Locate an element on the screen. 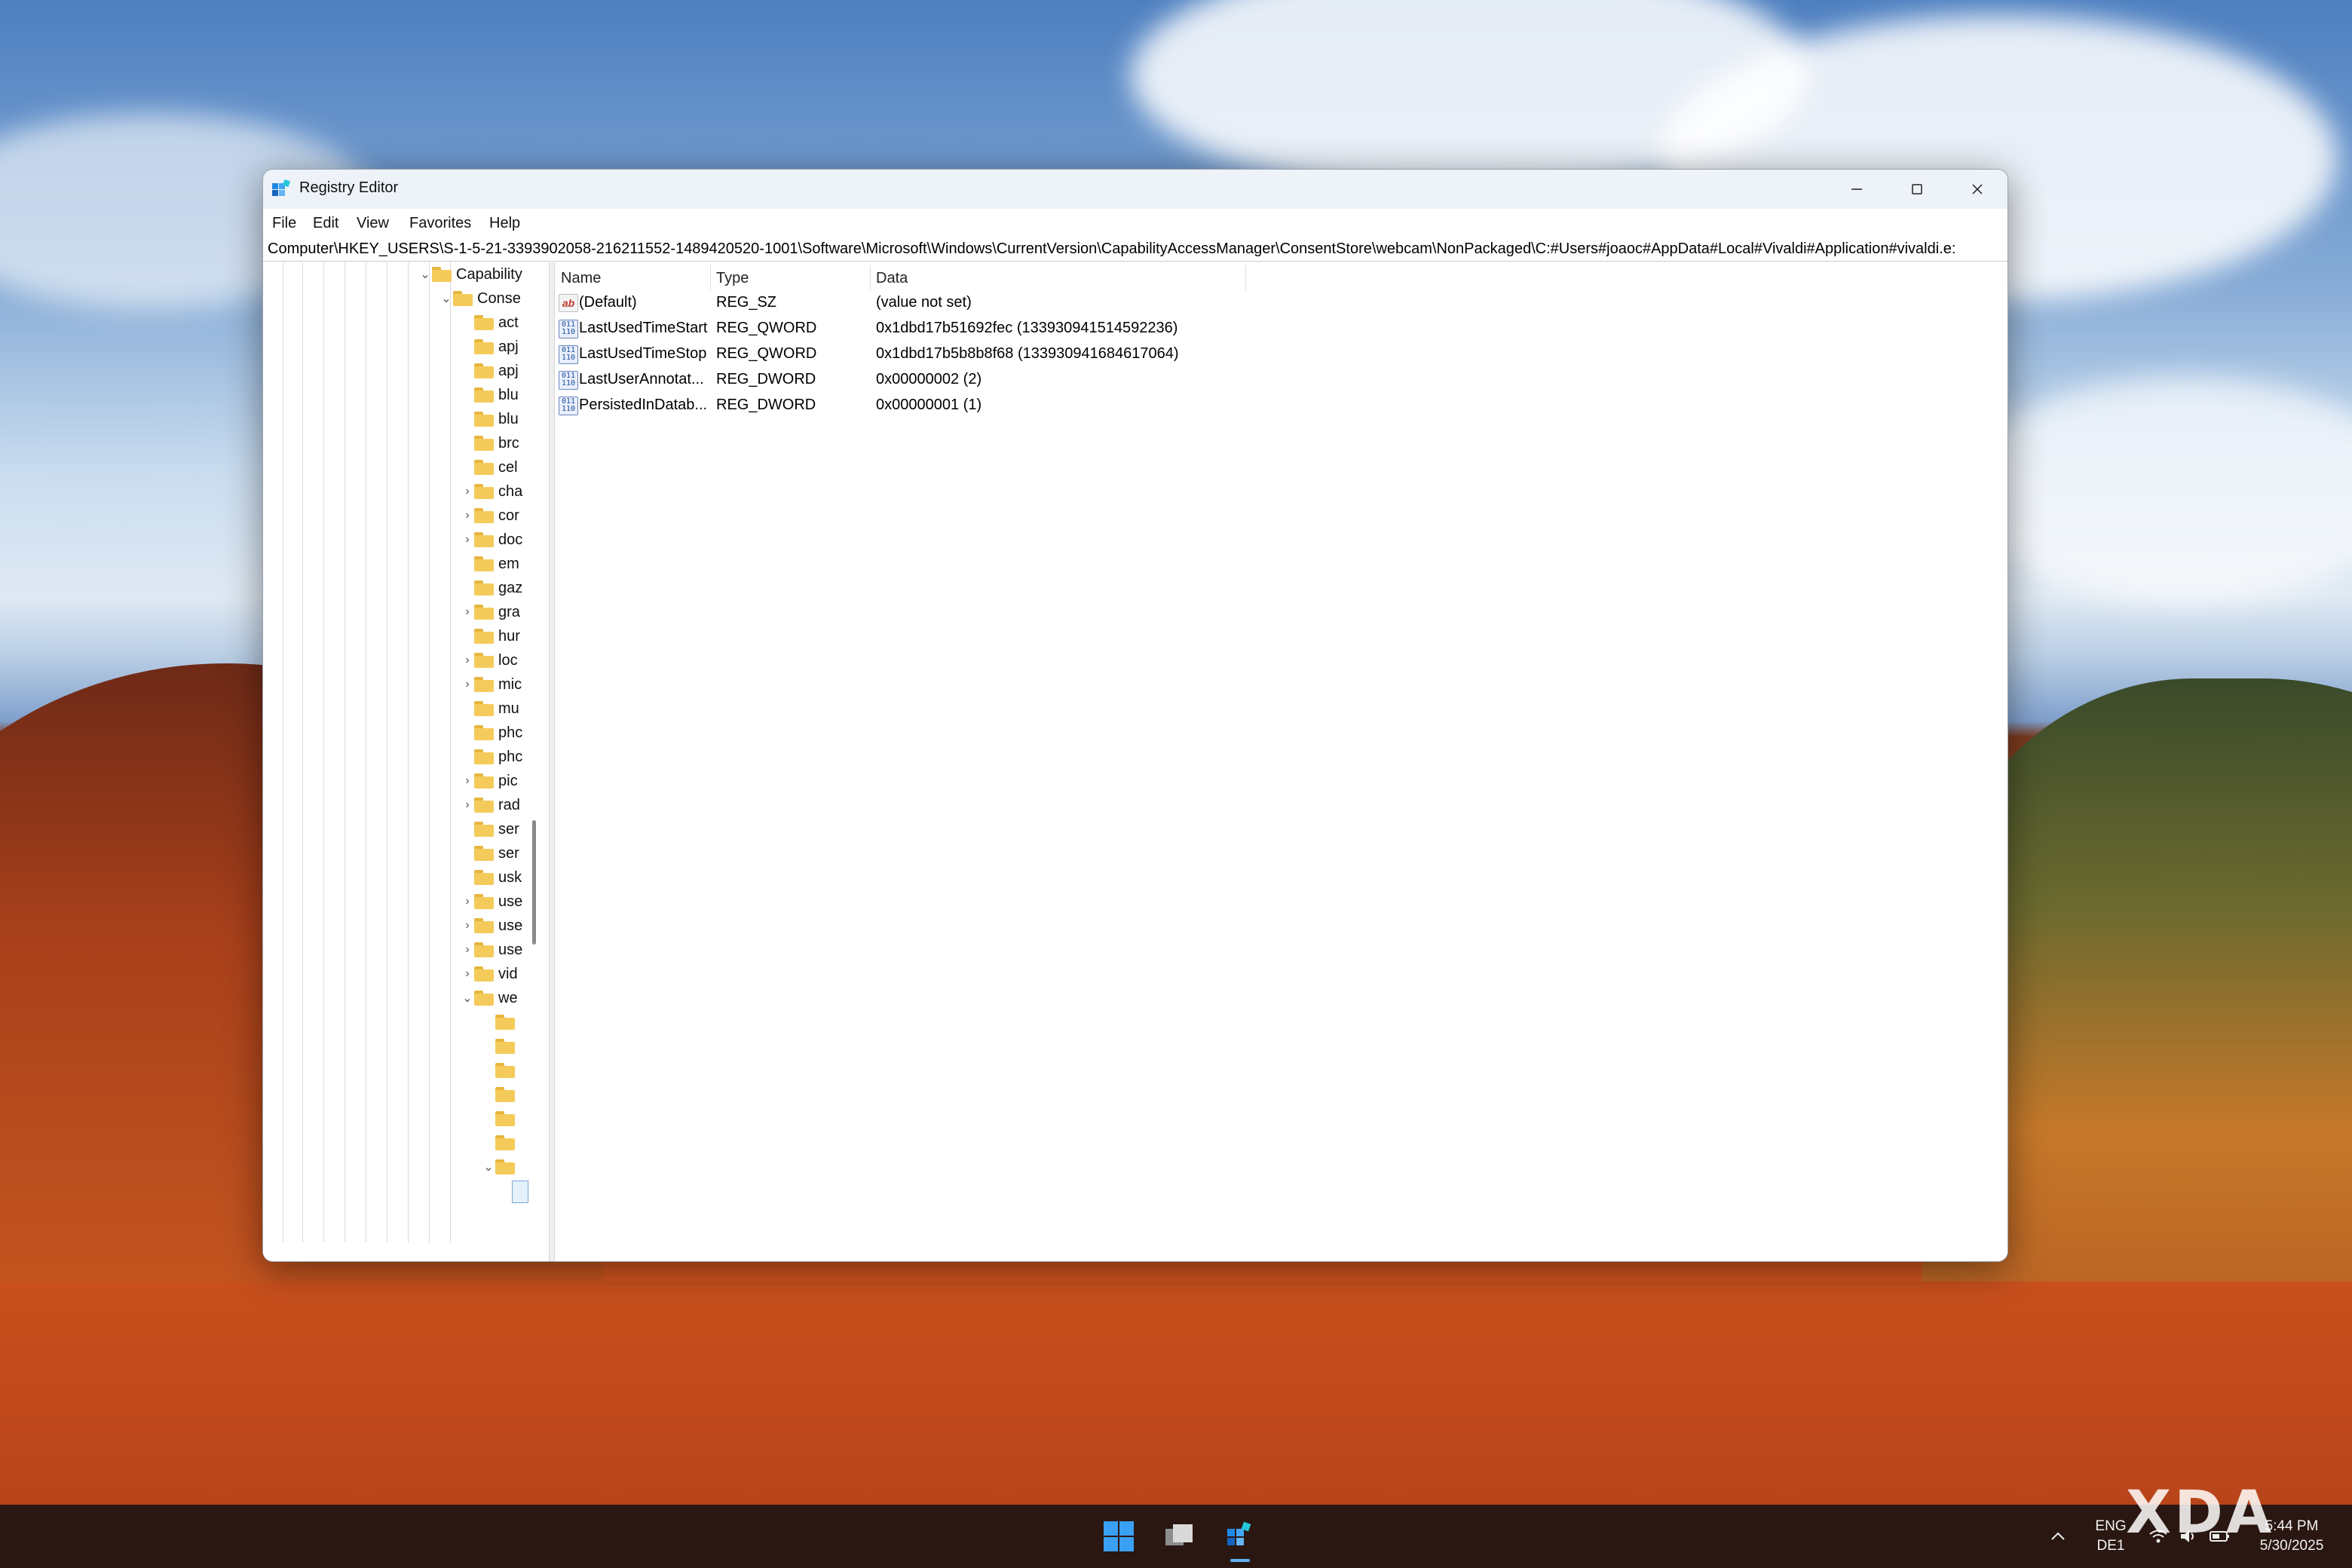 The height and width of the screenshot is (1568, 2352). tree-item-we: ⌄ we is located at coordinates (489, 998).